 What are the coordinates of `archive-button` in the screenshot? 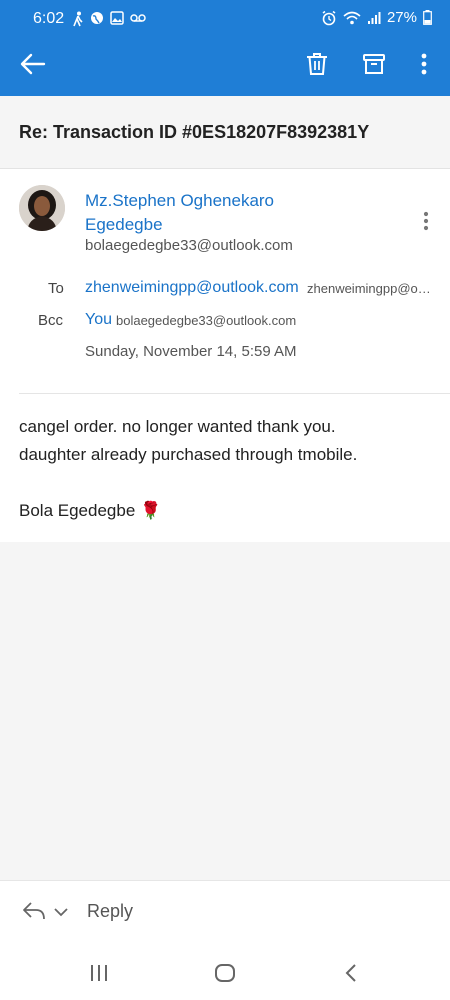 It's located at (374, 64).